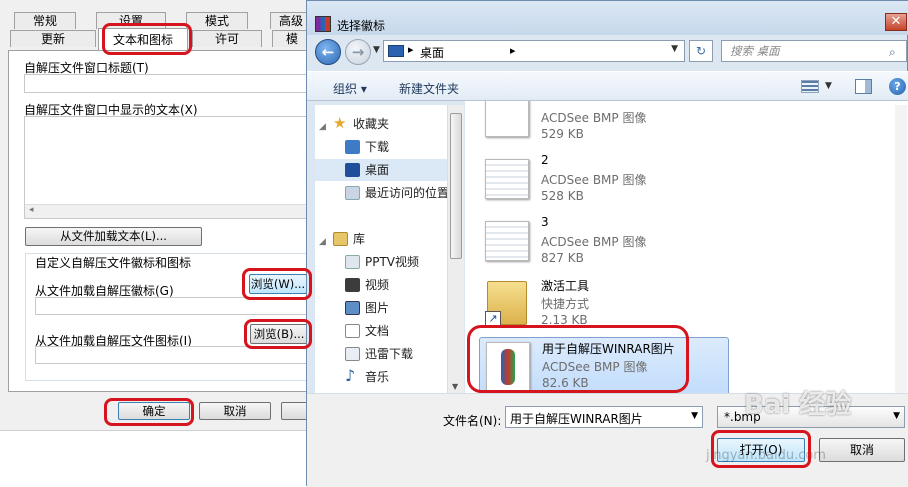  What do you see at coordinates (377, 377) in the screenshot?
I see `nav-music-label: 音乐` at bounding box center [377, 377].